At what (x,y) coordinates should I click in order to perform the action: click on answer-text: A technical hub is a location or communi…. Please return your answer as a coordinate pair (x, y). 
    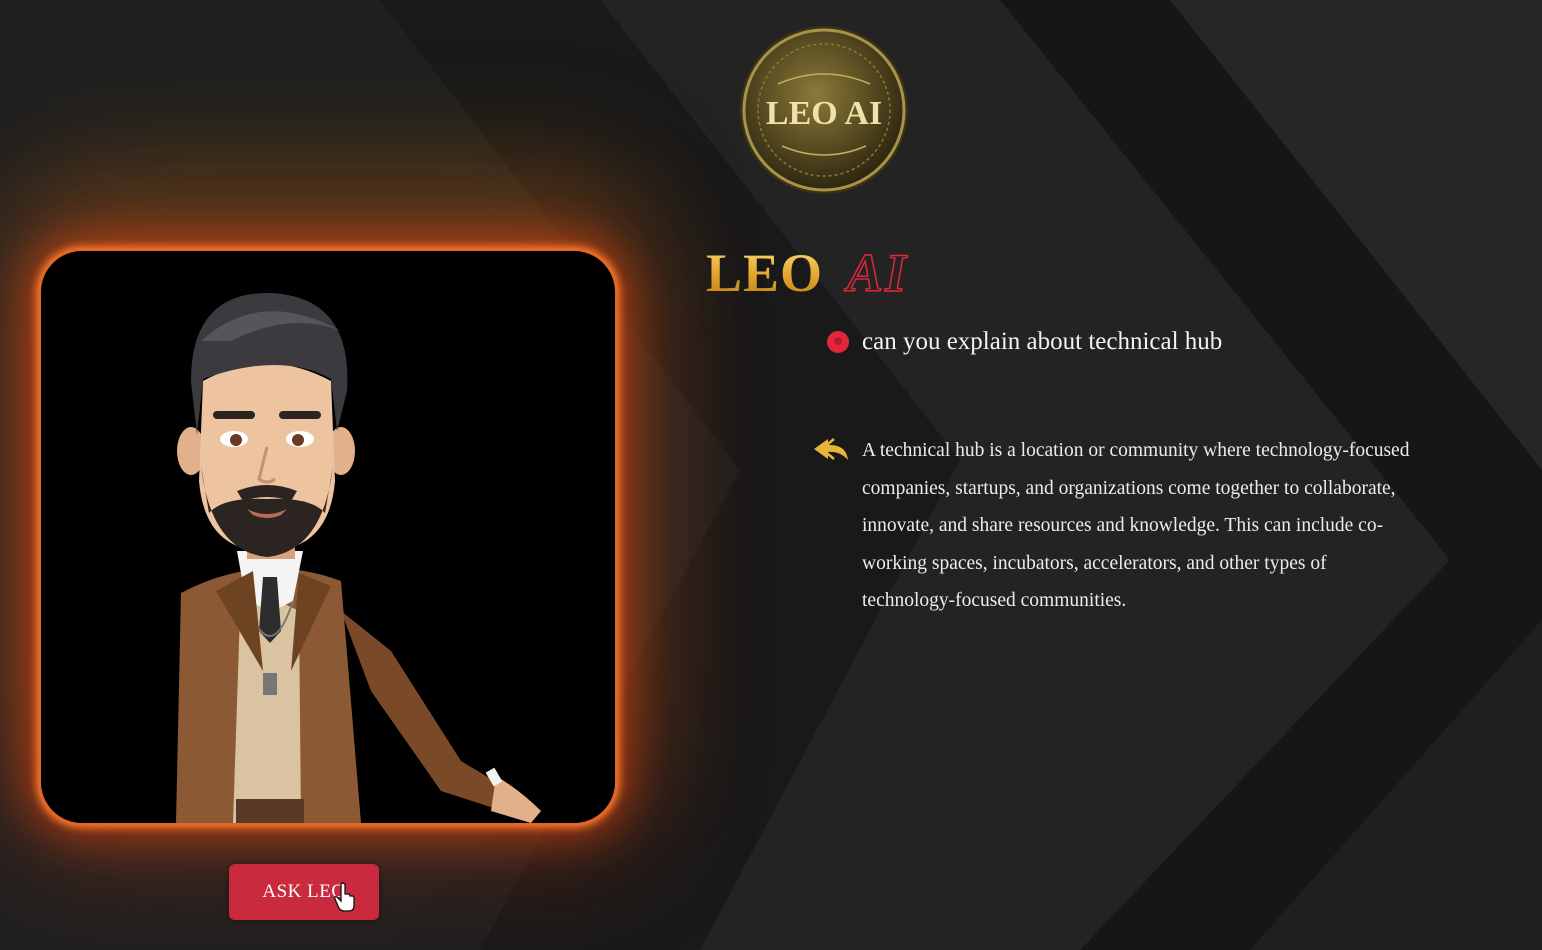
    Looking at the image, I should click on (1136, 525).